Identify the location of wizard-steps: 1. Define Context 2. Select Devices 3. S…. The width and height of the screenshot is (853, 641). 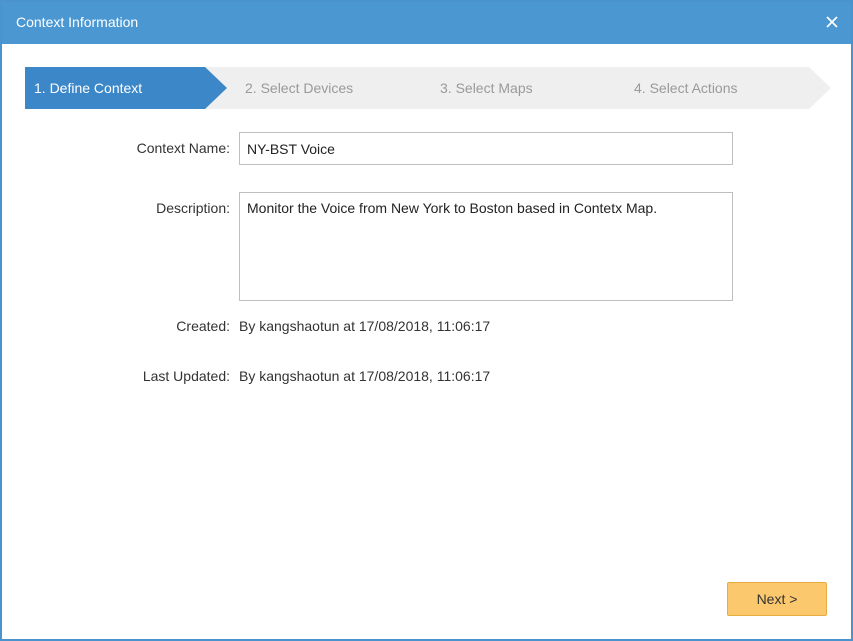
(428, 88).